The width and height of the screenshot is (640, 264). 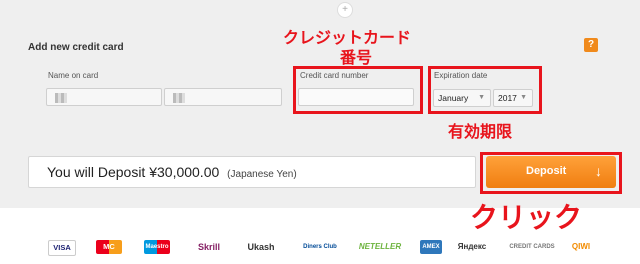 What do you see at coordinates (431, 247) in the screenshot?
I see `amex-logo: AMEX` at bounding box center [431, 247].